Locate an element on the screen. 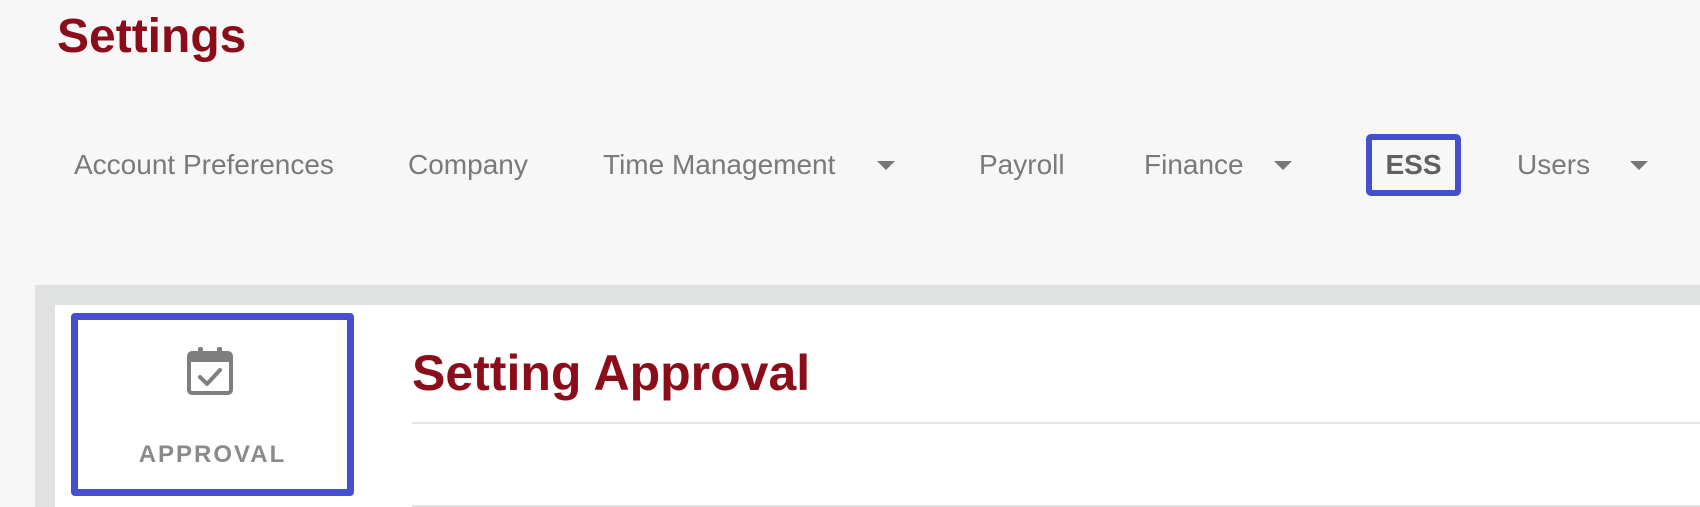  nav-item-account-preferences: Account Preferences is located at coordinates (204, 165).